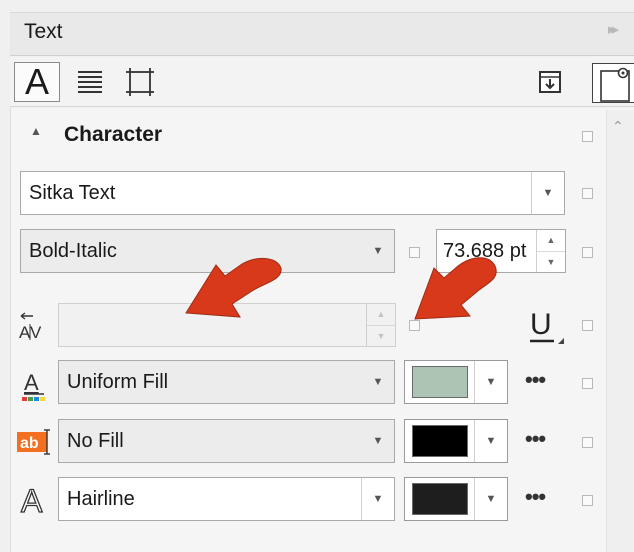 The width and height of the screenshot is (634, 552). I want to click on annotation-arrow-right, so click(455, 288).